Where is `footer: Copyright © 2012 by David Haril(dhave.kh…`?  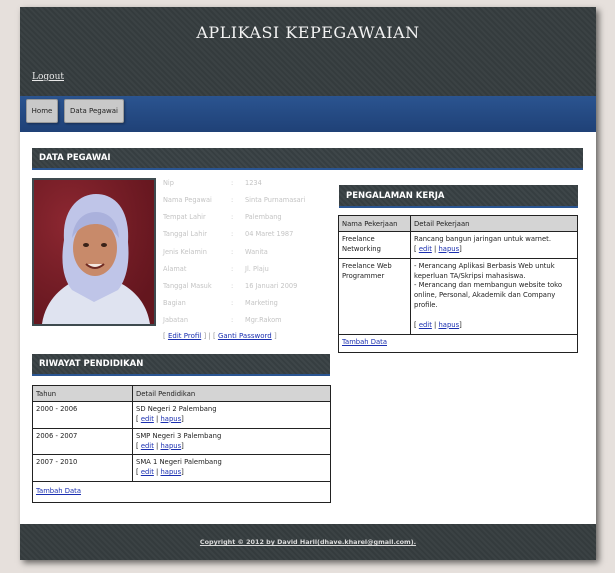 footer: Copyright © 2012 by David Haril(dhave.kh… is located at coordinates (308, 542).